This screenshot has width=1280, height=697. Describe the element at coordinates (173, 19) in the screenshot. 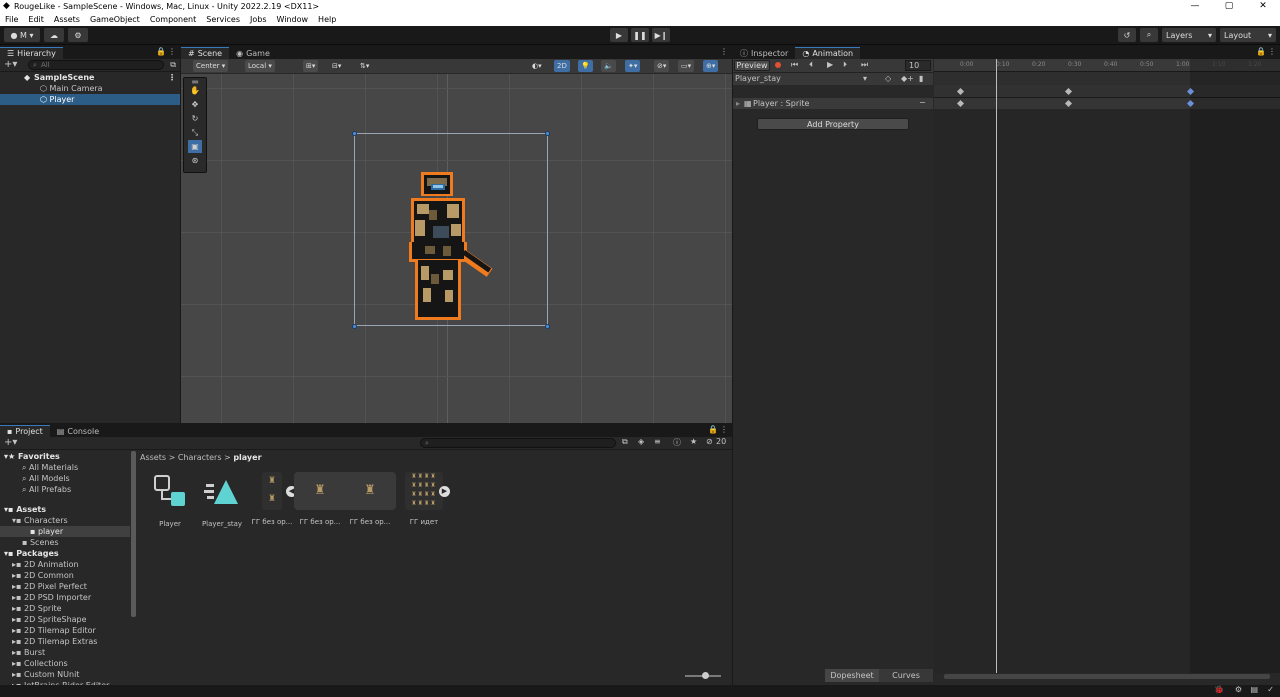

I see `menu-component: Component` at that location.